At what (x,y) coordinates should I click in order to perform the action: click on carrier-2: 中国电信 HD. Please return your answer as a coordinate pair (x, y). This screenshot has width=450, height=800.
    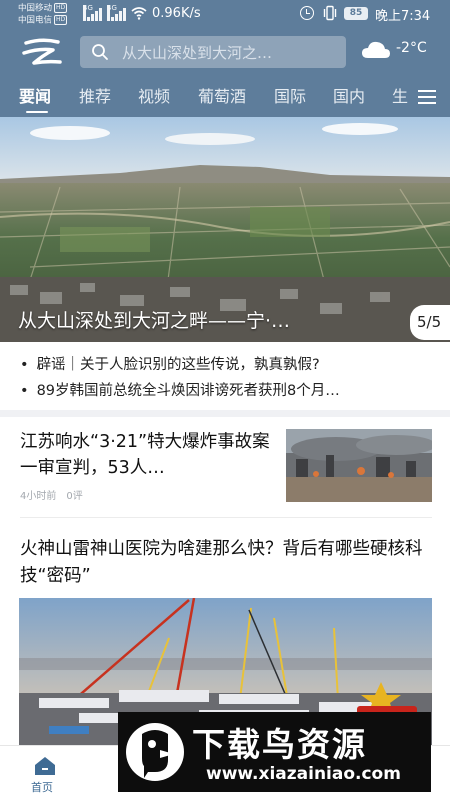
    Looking at the image, I should click on (43, 20).